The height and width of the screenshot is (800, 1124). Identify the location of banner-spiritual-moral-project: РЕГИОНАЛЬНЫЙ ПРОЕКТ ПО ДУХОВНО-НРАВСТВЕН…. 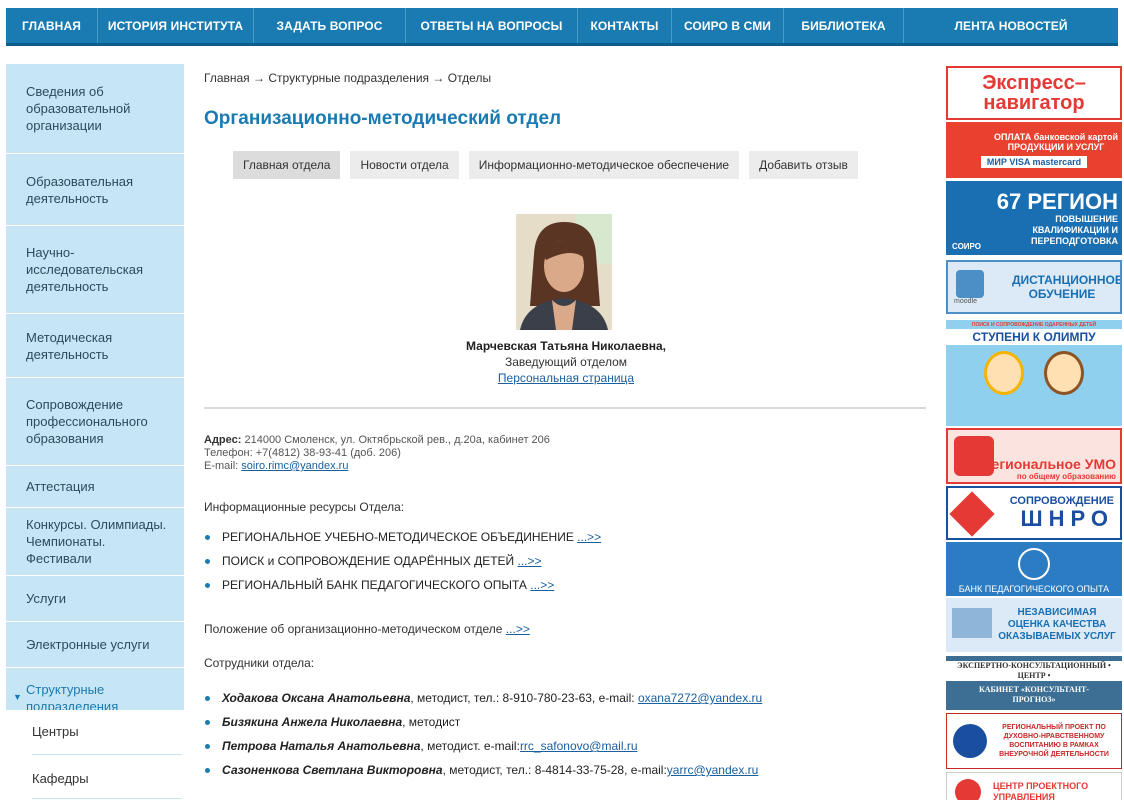
(1034, 741).